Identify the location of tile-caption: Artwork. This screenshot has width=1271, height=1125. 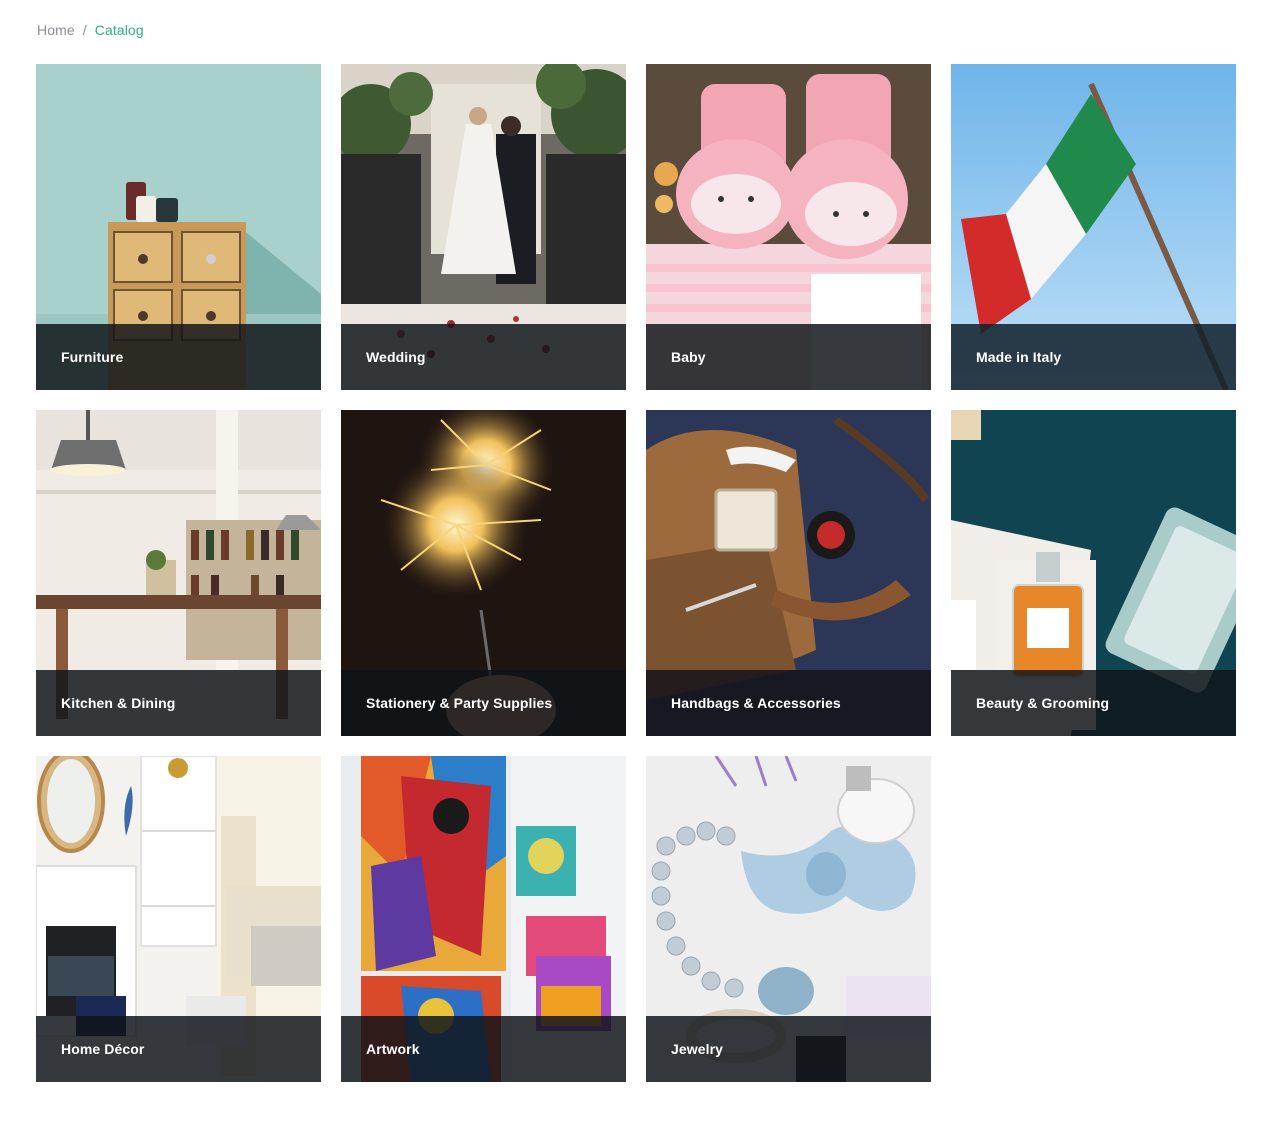
(483, 1049).